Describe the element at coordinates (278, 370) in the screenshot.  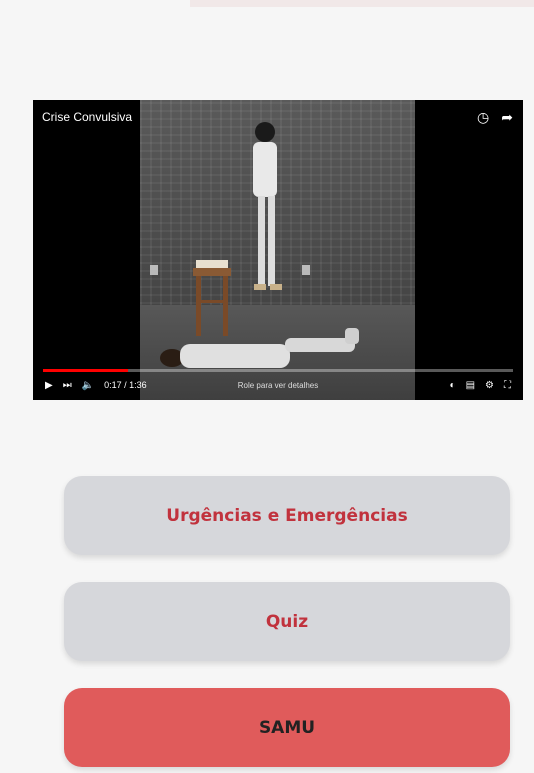
I see `progress-bar` at that location.